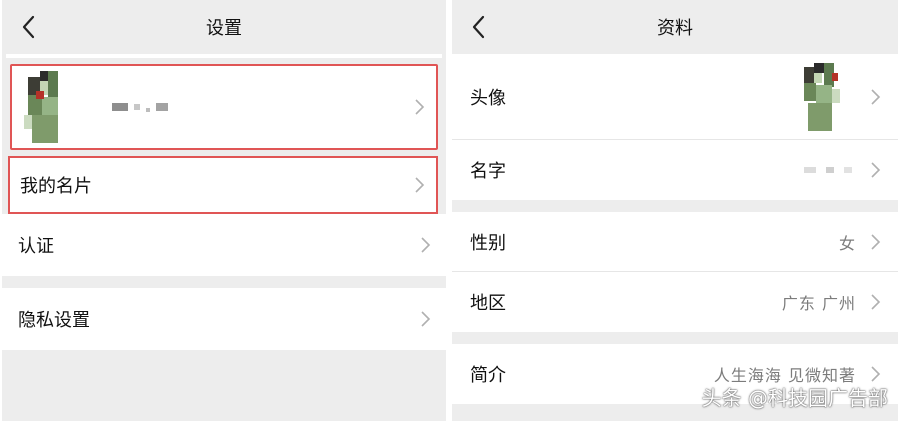  I want to click on region-label: 地区, so click(488, 303).